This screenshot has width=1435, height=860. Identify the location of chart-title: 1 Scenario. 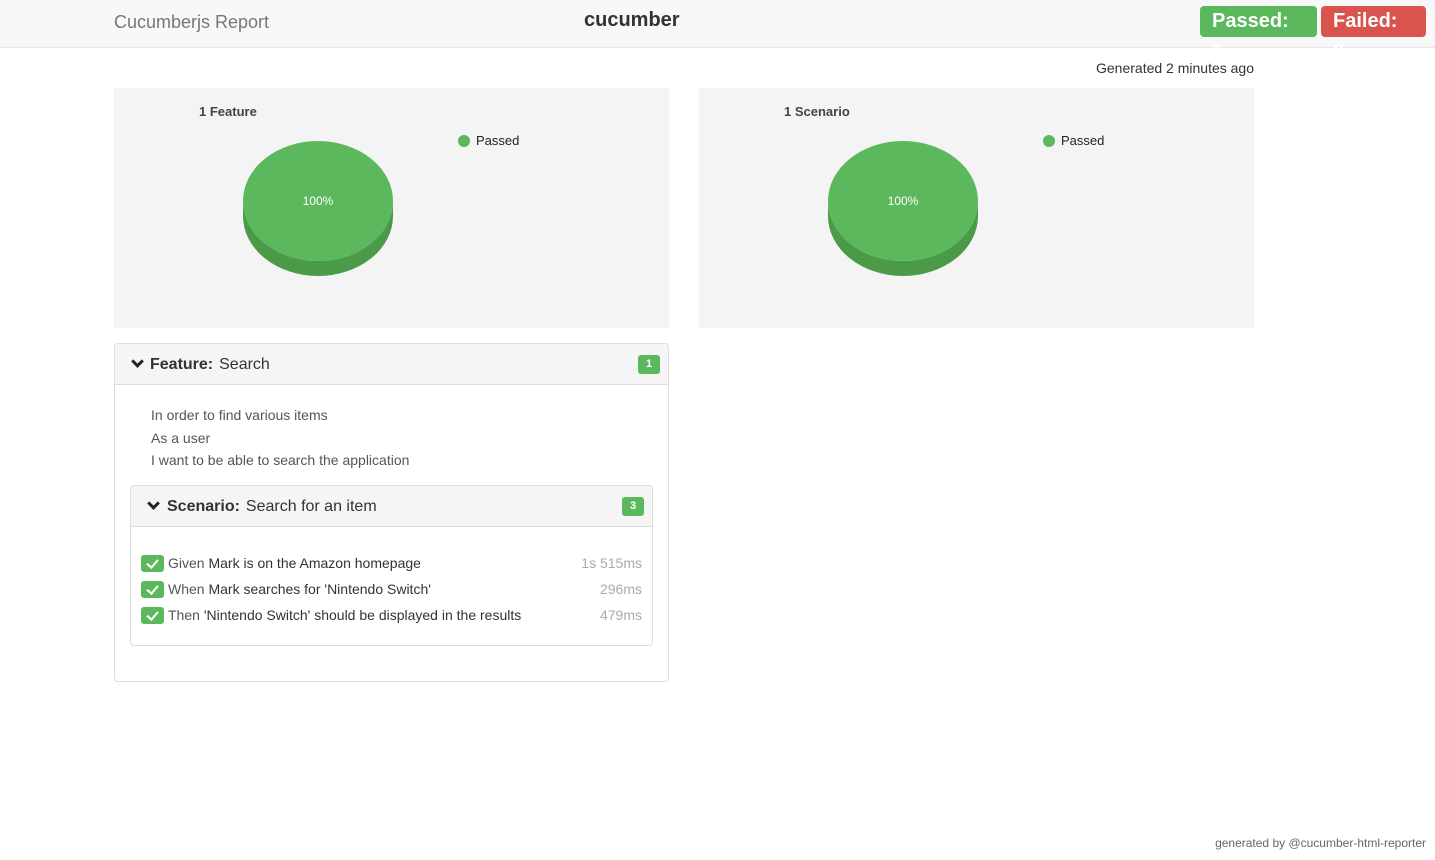
(817, 111).